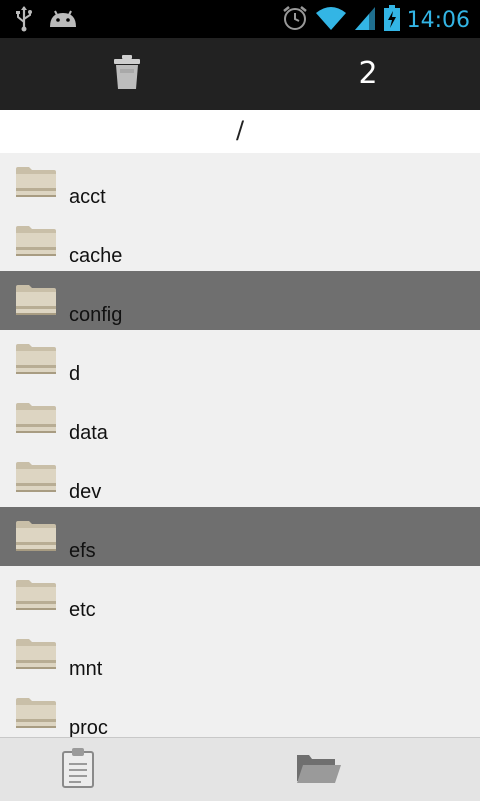  Describe the element at coordinates (63, 21) in the screenshot. I see `android-icon` at that location.